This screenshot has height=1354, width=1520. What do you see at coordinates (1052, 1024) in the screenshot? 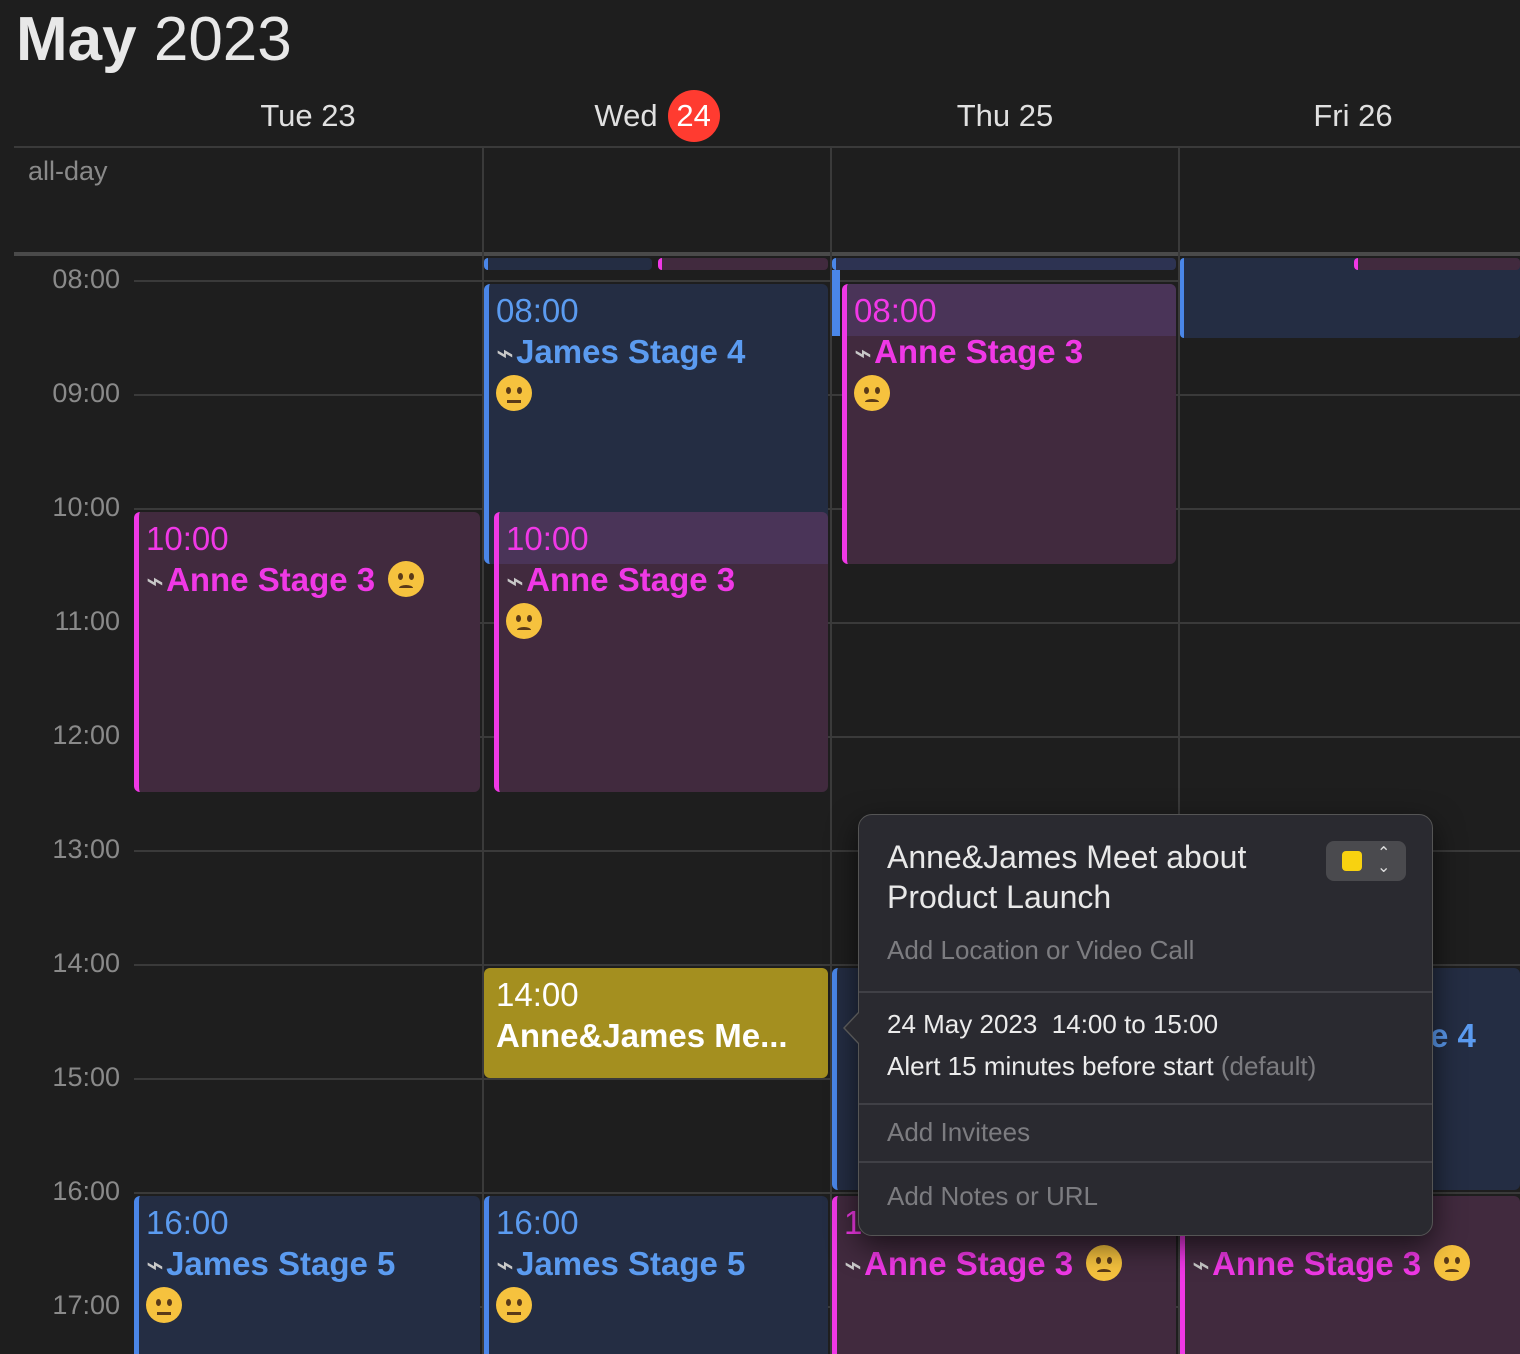
I see `date-time-field: 24 May 2023 14:00 to 15:00` at bounding box center [1052, 1024].